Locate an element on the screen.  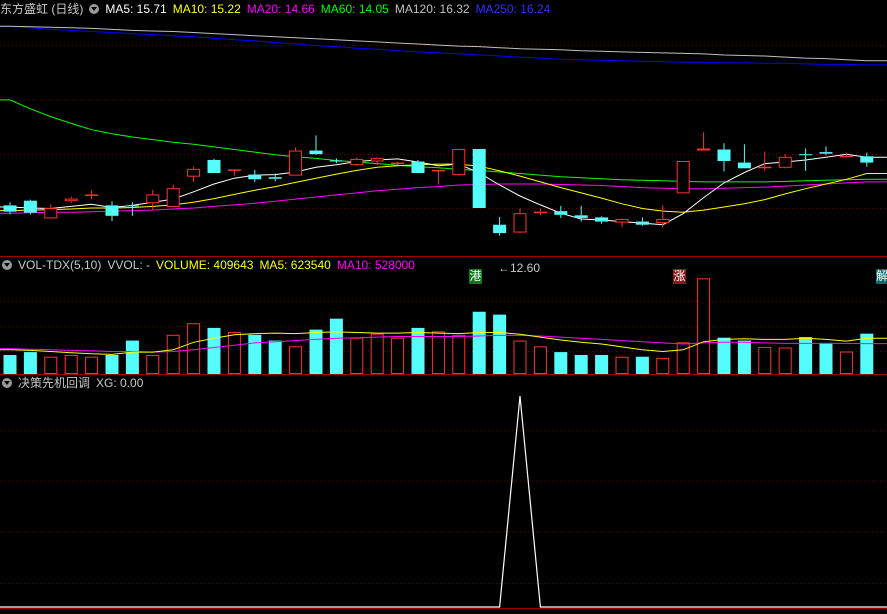
ma60-line is located at coordinates (443, 141).